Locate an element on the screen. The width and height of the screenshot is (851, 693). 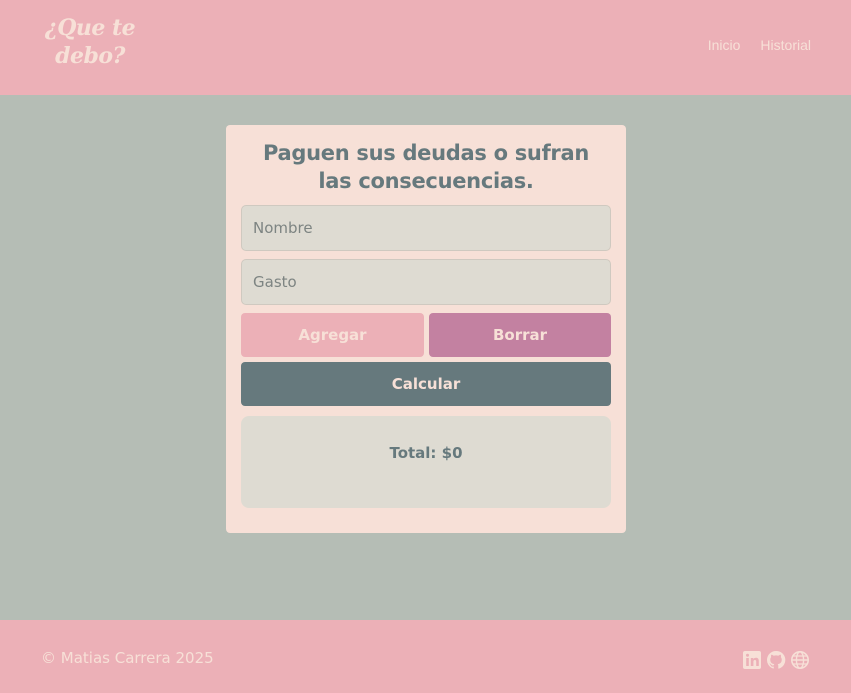
logo-line-2: debo? is located at coordinates (90, 56).